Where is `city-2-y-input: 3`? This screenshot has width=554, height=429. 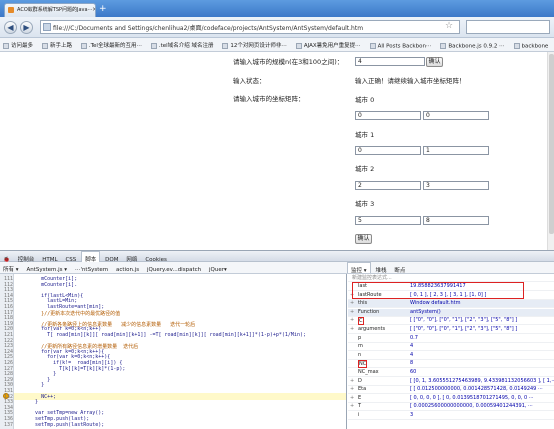
city-2-y-input: 3 is located at coordinates (456, 185).